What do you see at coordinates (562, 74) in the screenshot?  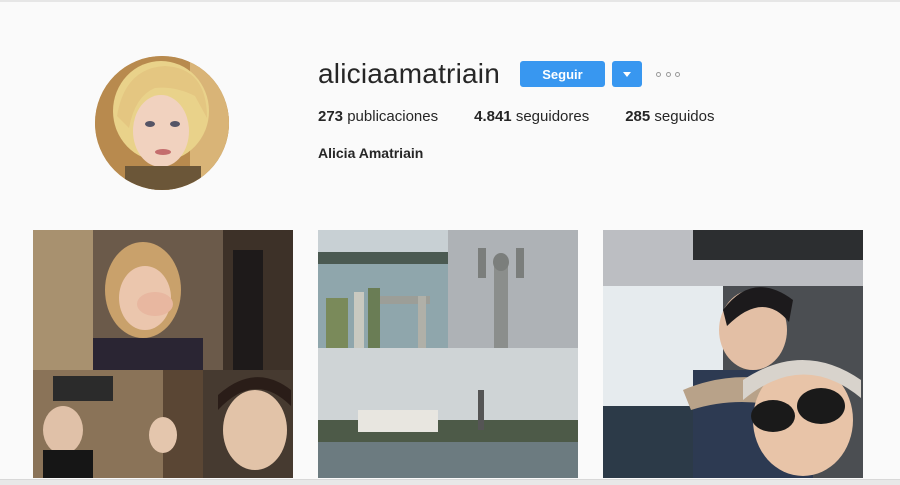 I see `follow-button: Seguir` at bounding box center [562, 74].